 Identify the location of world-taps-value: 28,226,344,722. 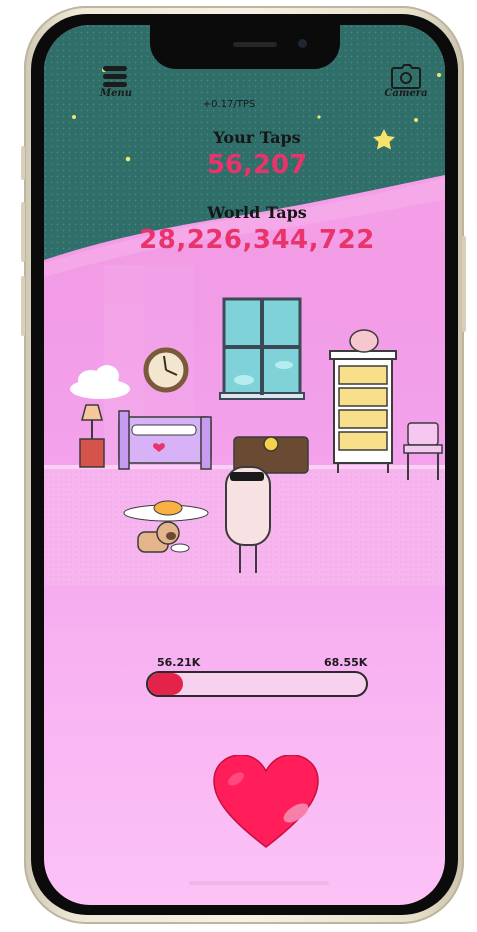
(257, 240).